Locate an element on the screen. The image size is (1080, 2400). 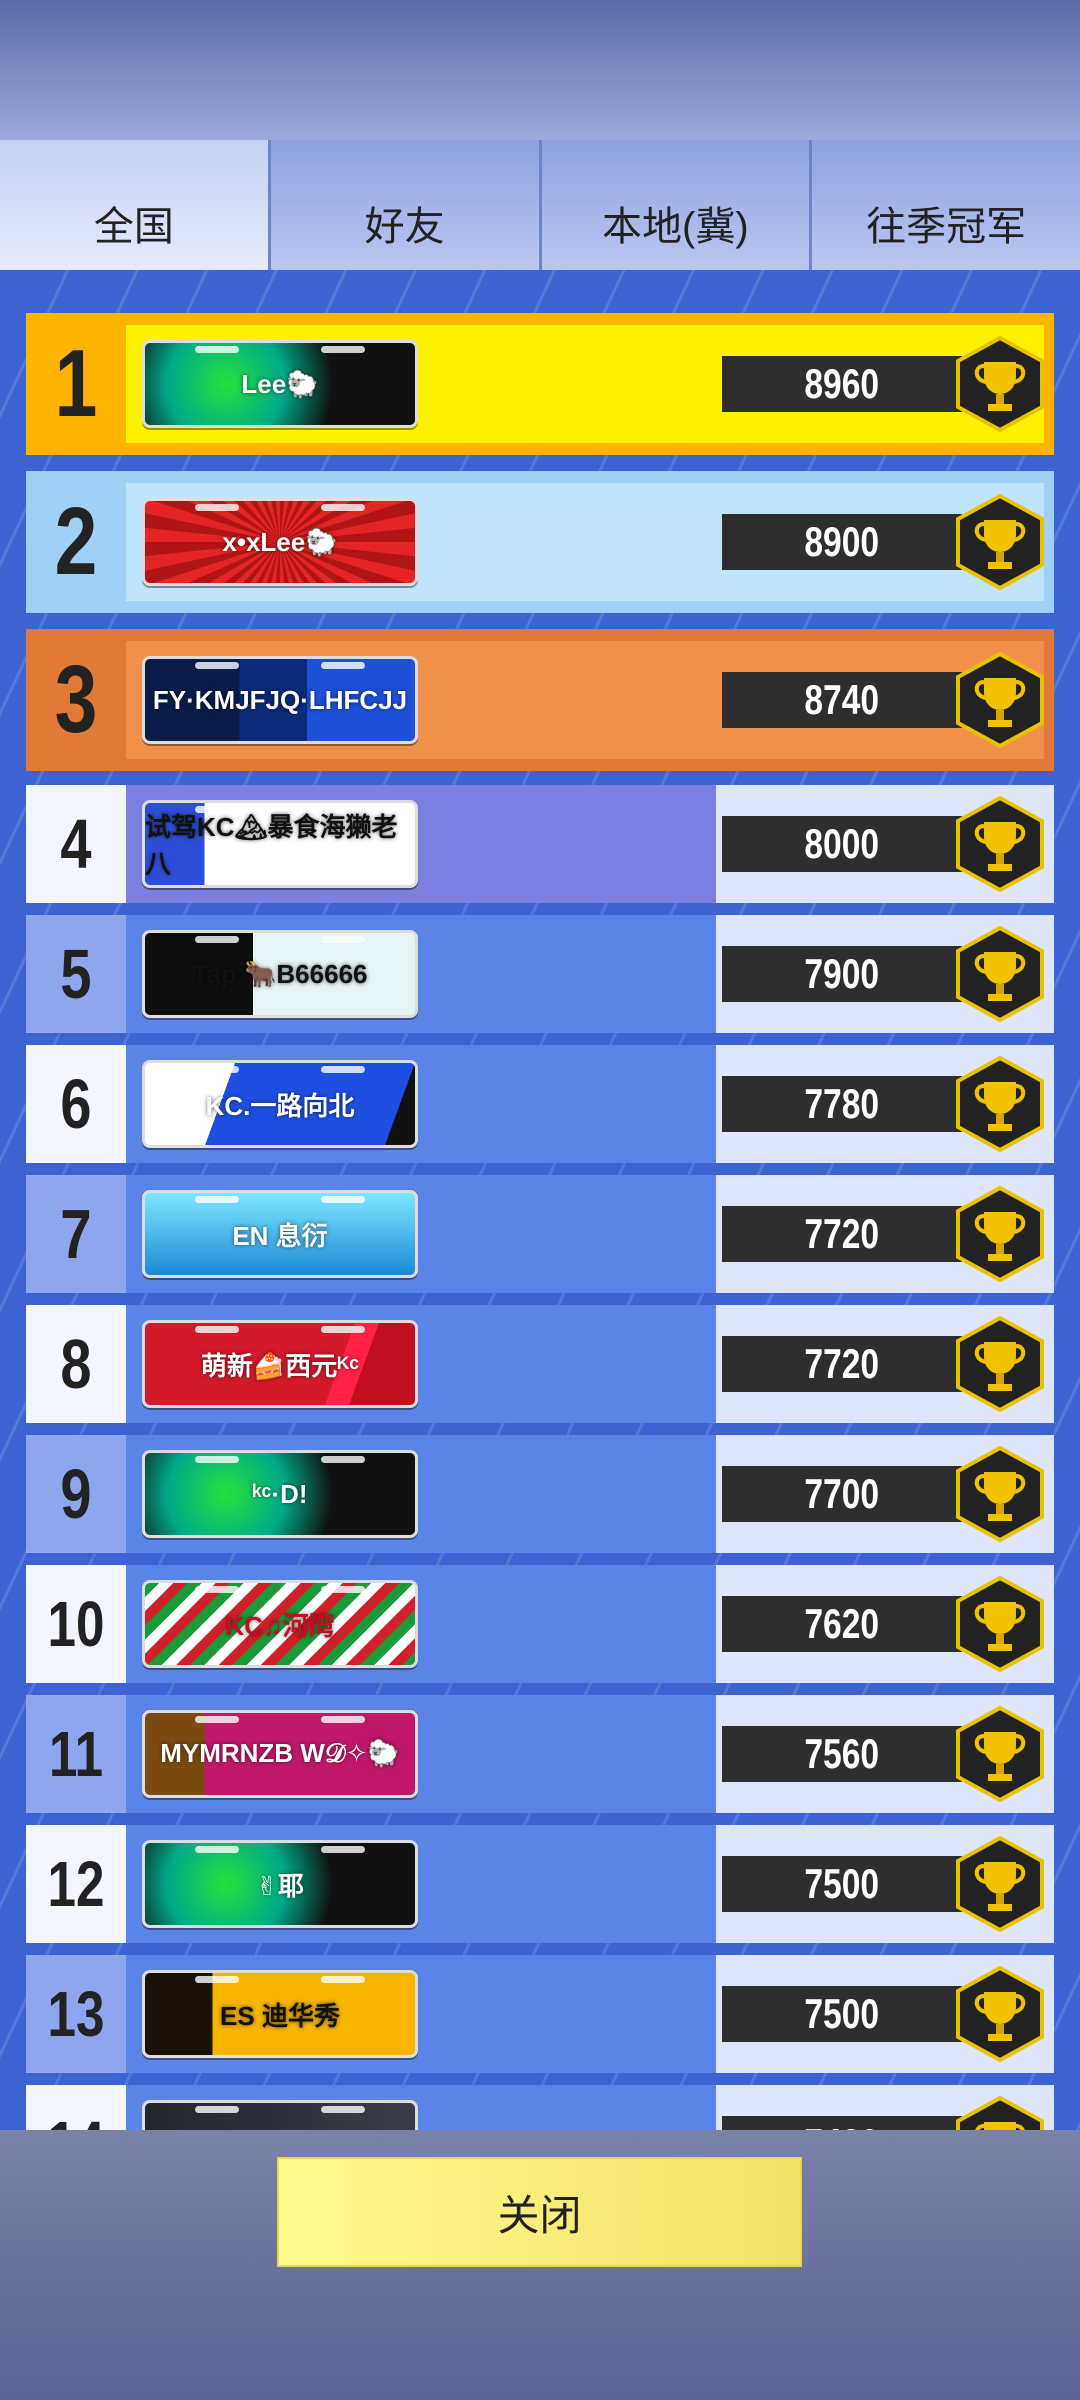
score-value: 7560 is located at coordinates (842, 1754).